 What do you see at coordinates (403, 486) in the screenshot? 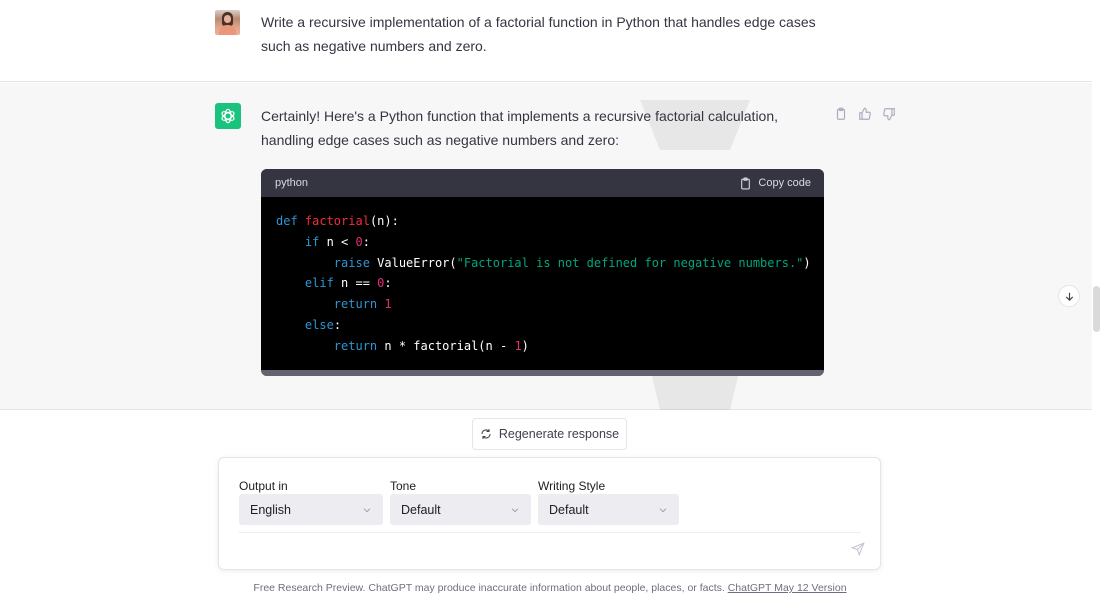
I see `tone-label: Tone` at bounding box center [403, 486].